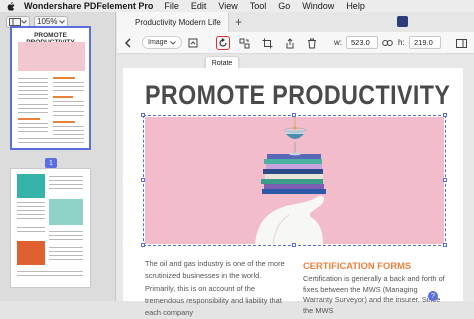 The width and height of the screenshot is (474, 319). What do you see at coordinates (294, 115) in the screenshot?
I see `resize-handle-top` at bounding box center [294, 115].